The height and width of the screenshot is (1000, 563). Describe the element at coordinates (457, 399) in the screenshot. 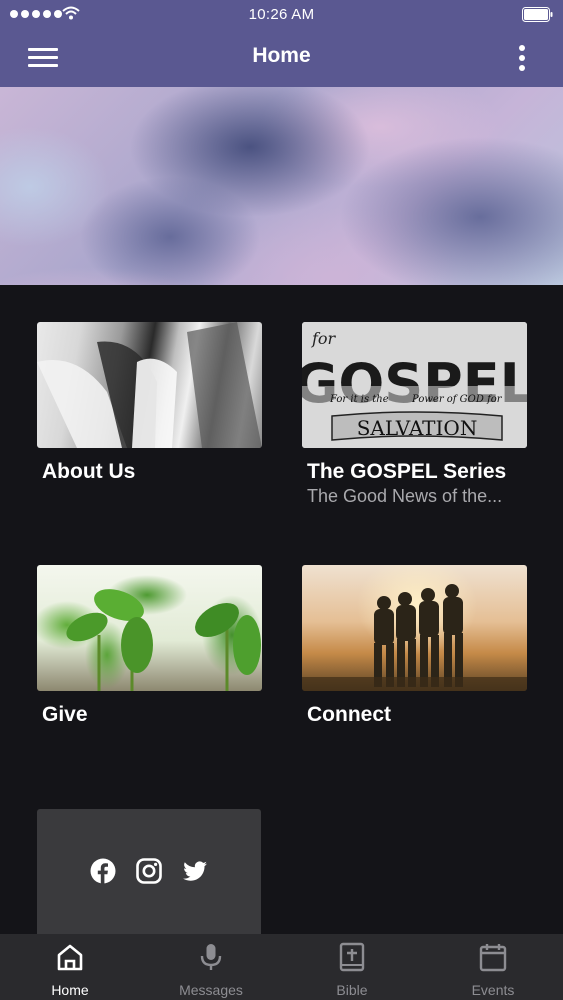

I see `svg-text: Power of GOD for` at that location.